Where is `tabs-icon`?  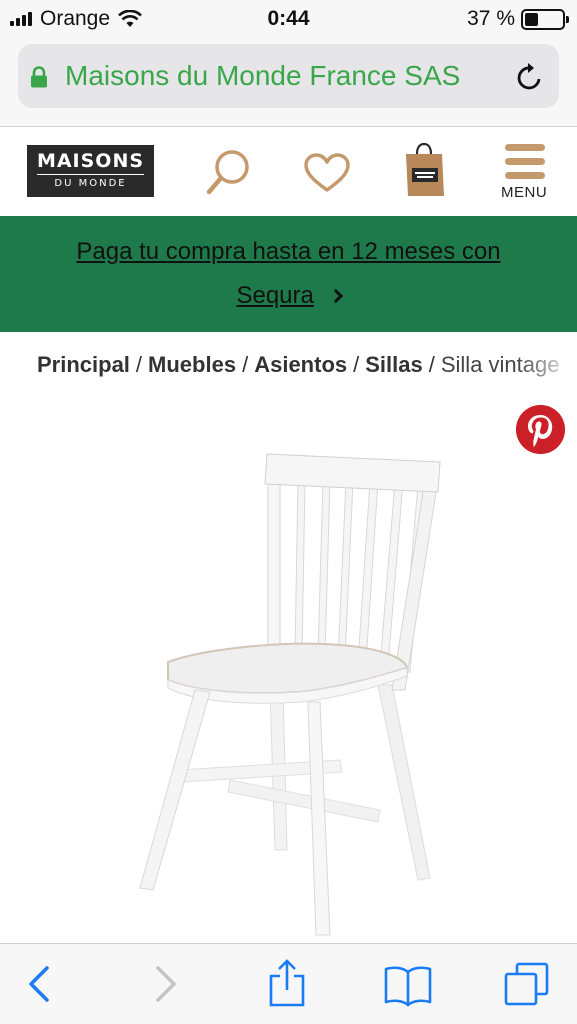
tabs-icon is located at coordinates (527, 984).